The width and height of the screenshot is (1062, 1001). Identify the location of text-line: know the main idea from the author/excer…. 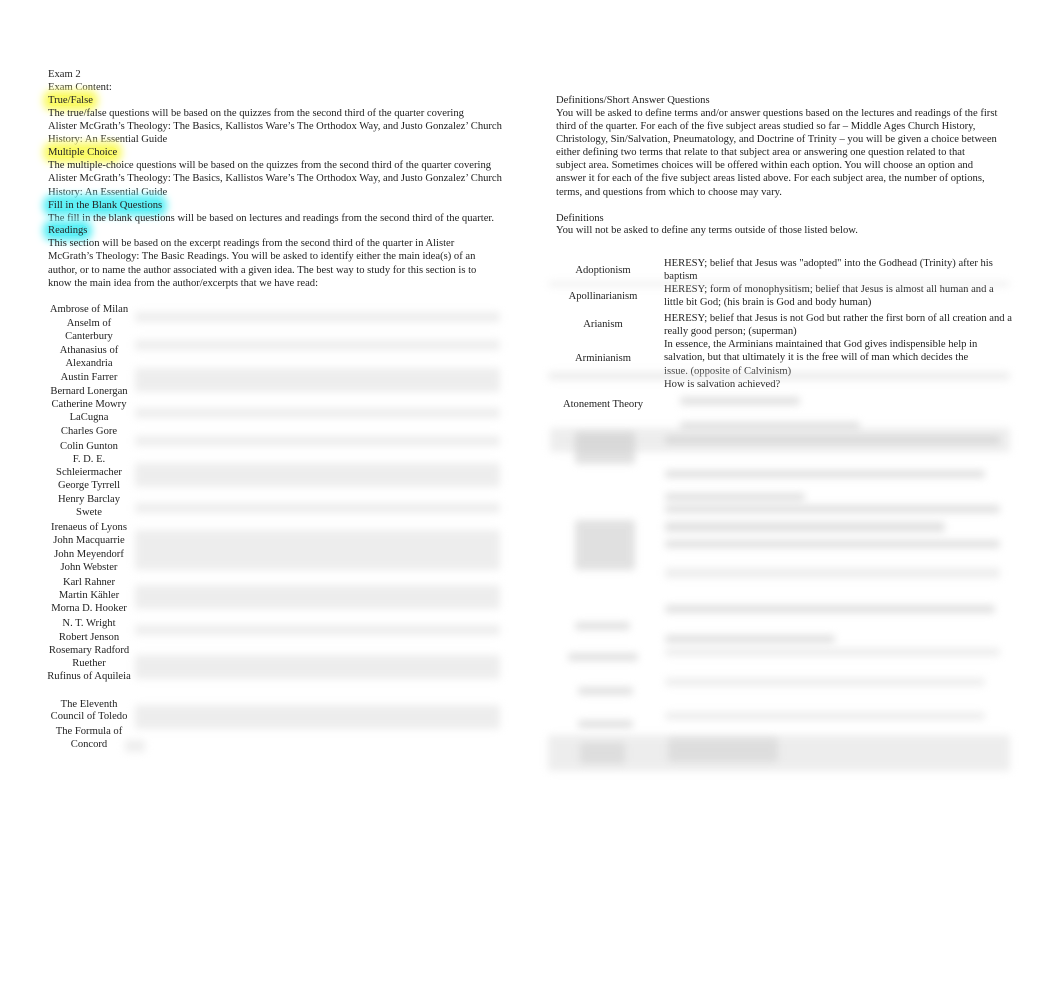
(183, 283).